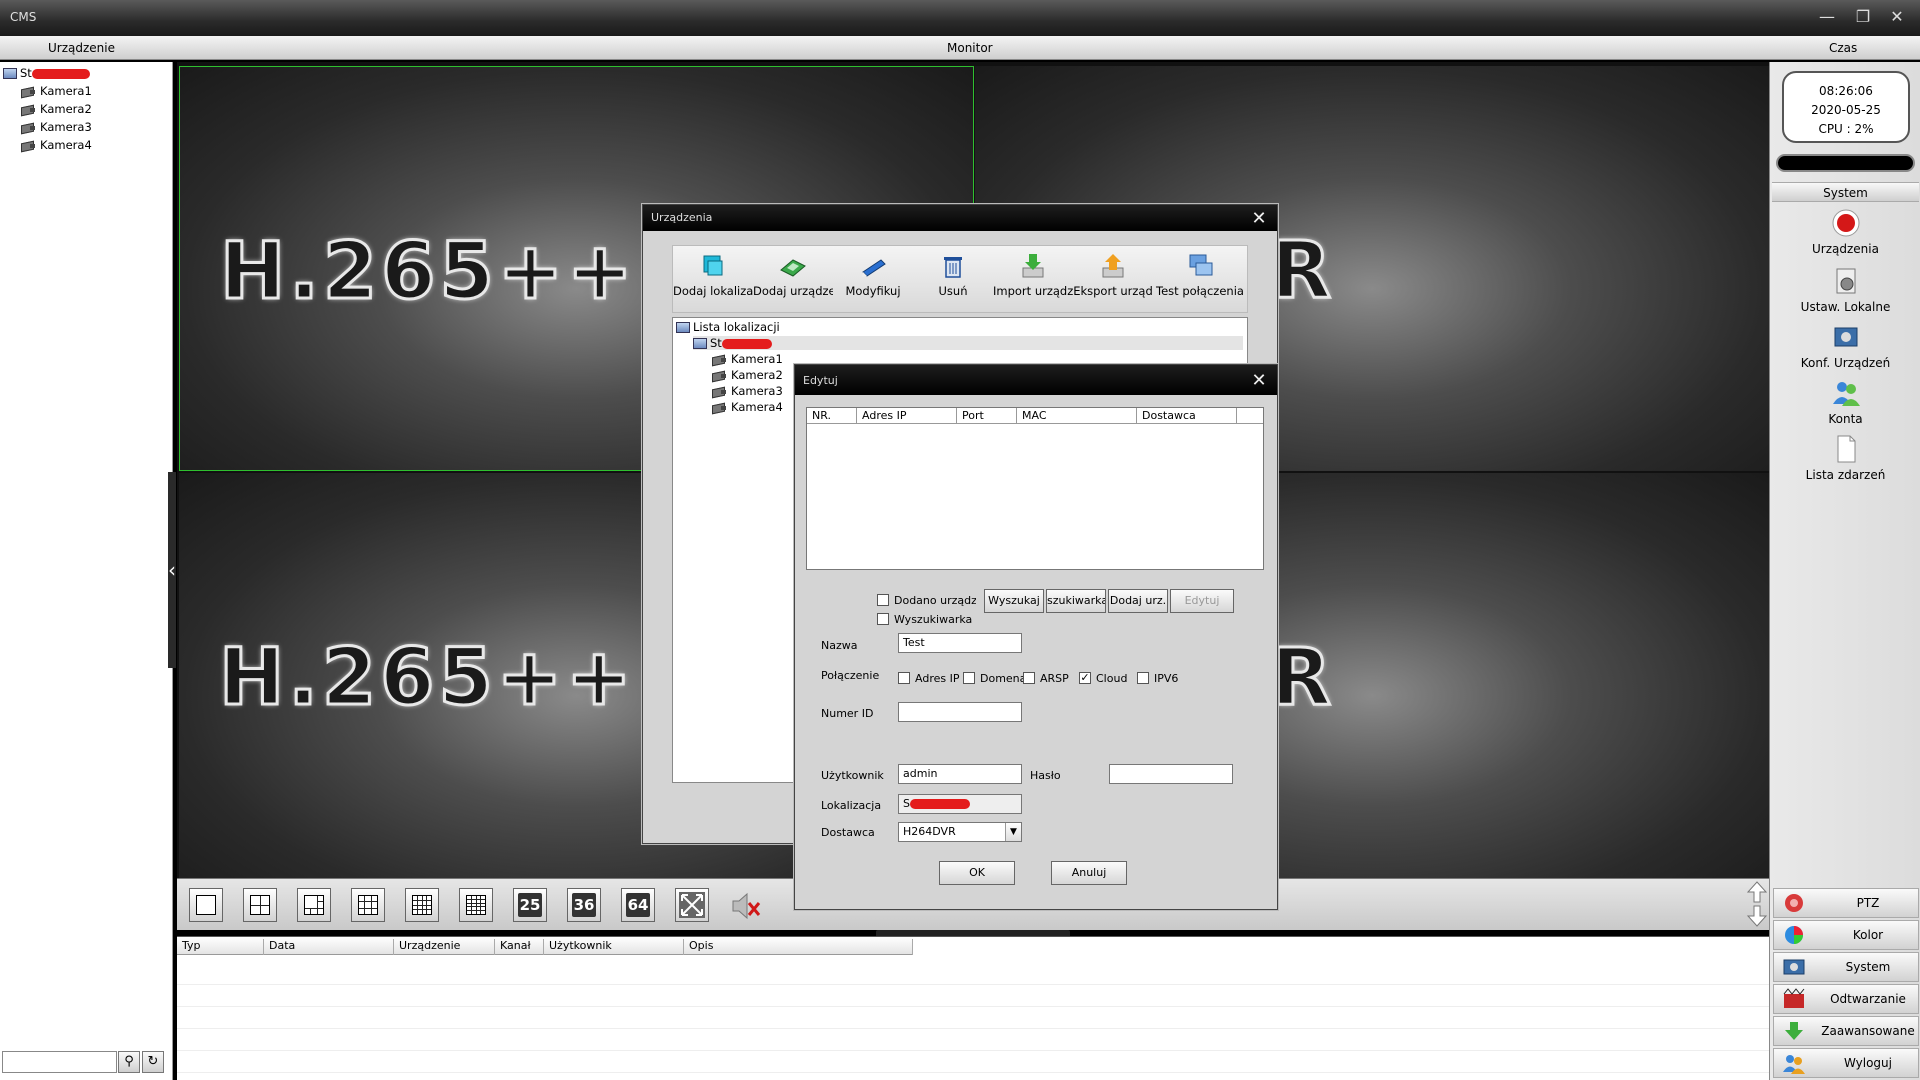 The image size is (1920, 1080). I want to click on mute-icon, so click(746, 906).